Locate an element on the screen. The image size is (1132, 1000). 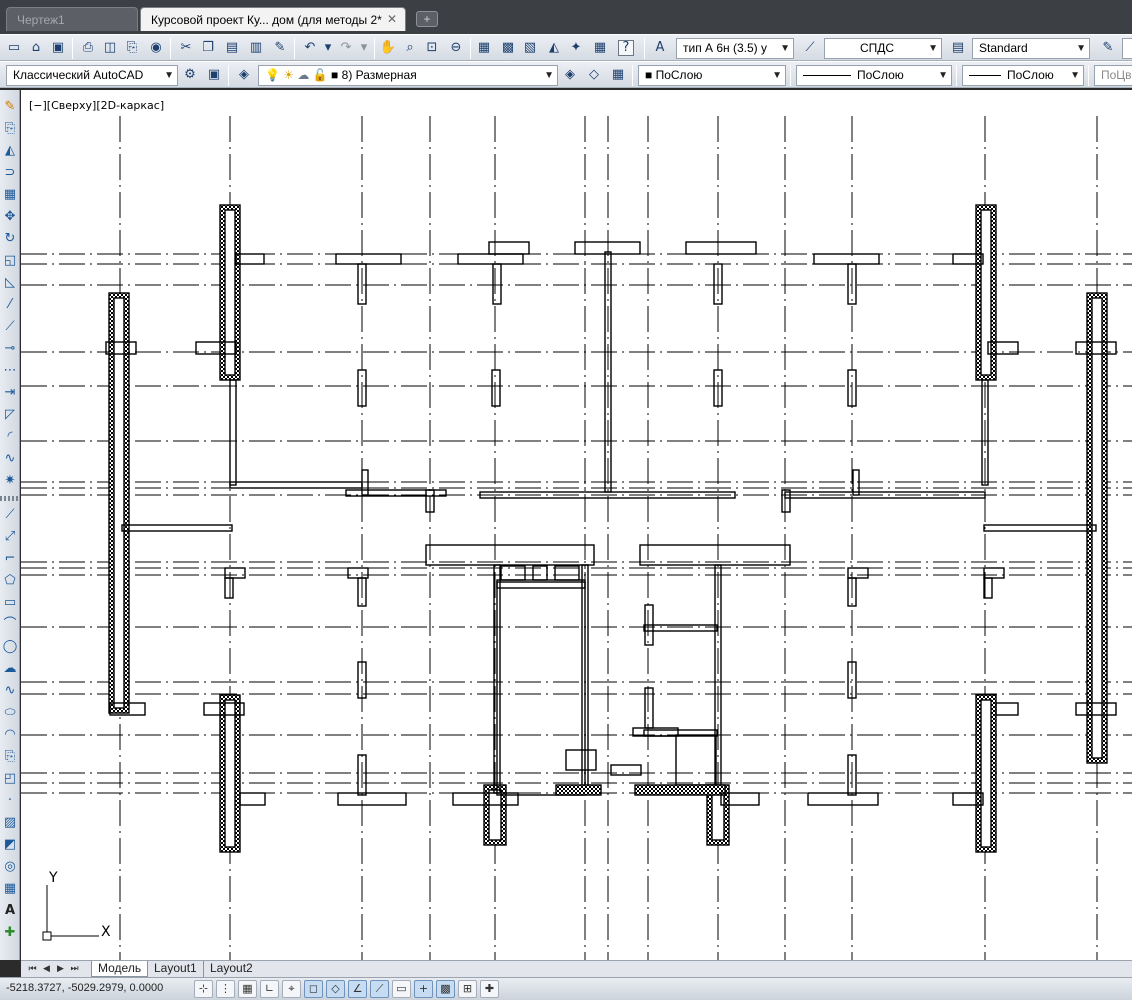
3d-object-snap-icon: ◇ is located at coordinates (335, 989).